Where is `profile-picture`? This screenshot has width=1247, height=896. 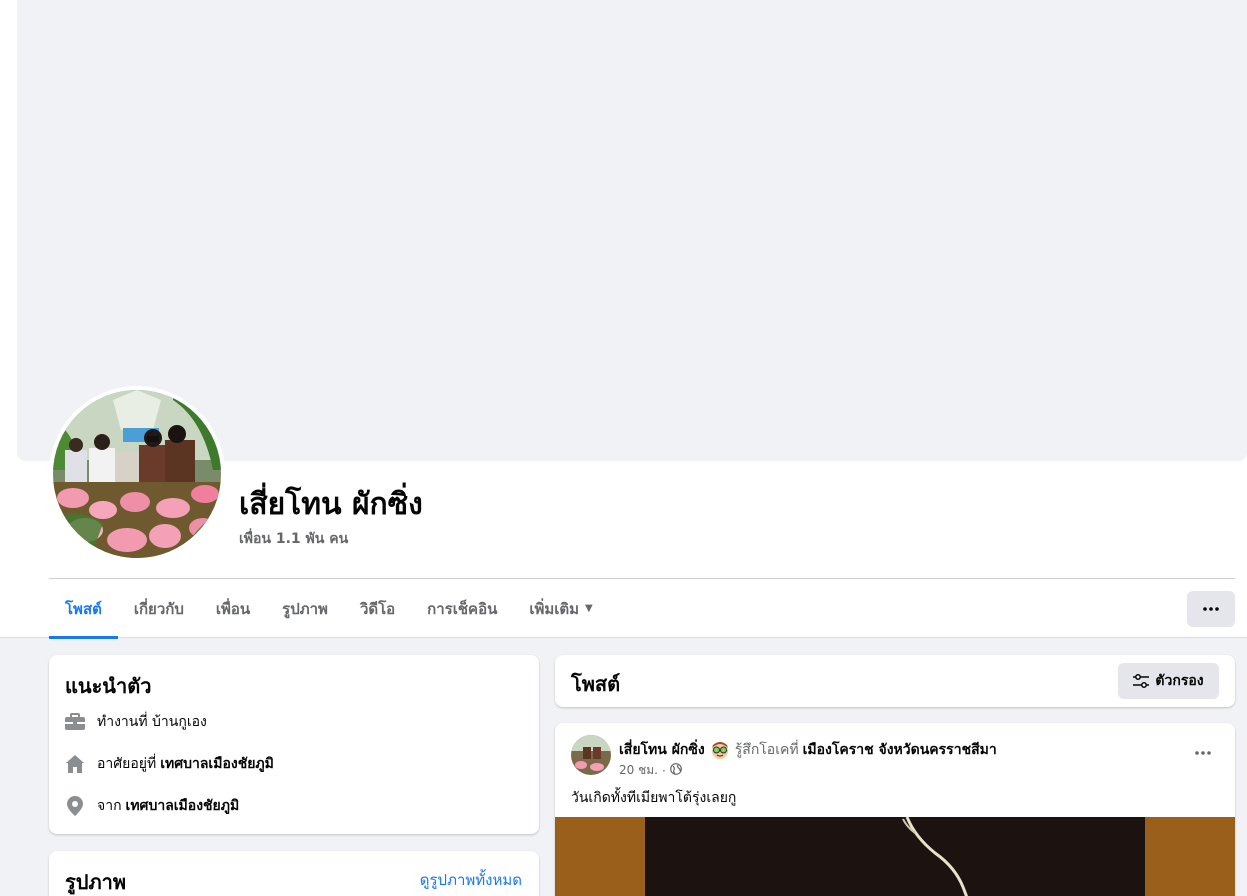 profile-picture is located at coordinates (137, 474).